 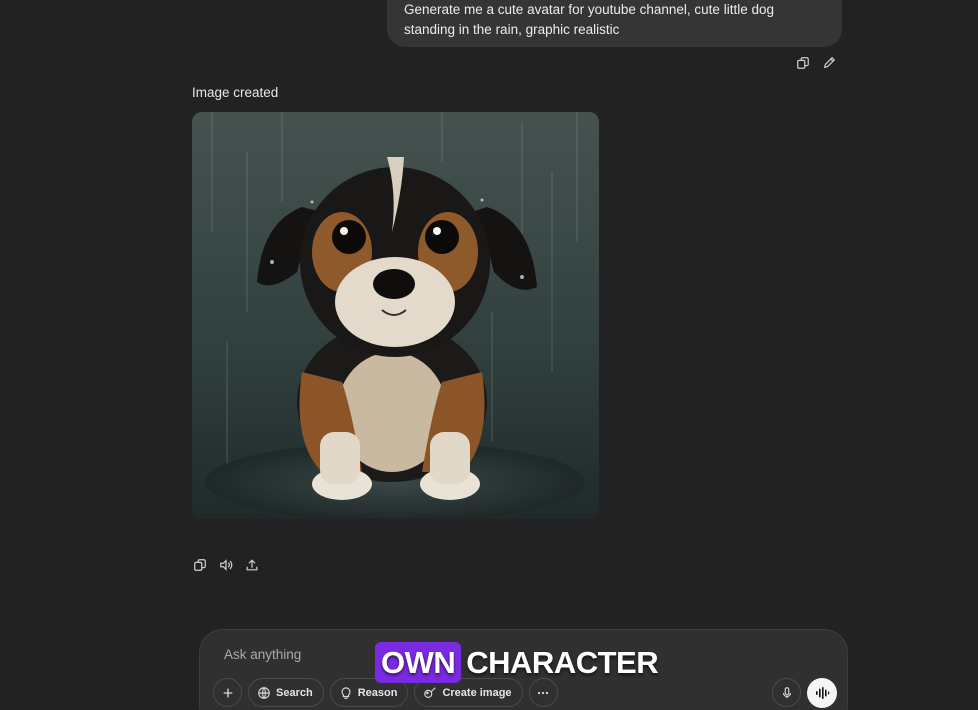 I want to click on image-brush-icon, so click(x=430, y=692).